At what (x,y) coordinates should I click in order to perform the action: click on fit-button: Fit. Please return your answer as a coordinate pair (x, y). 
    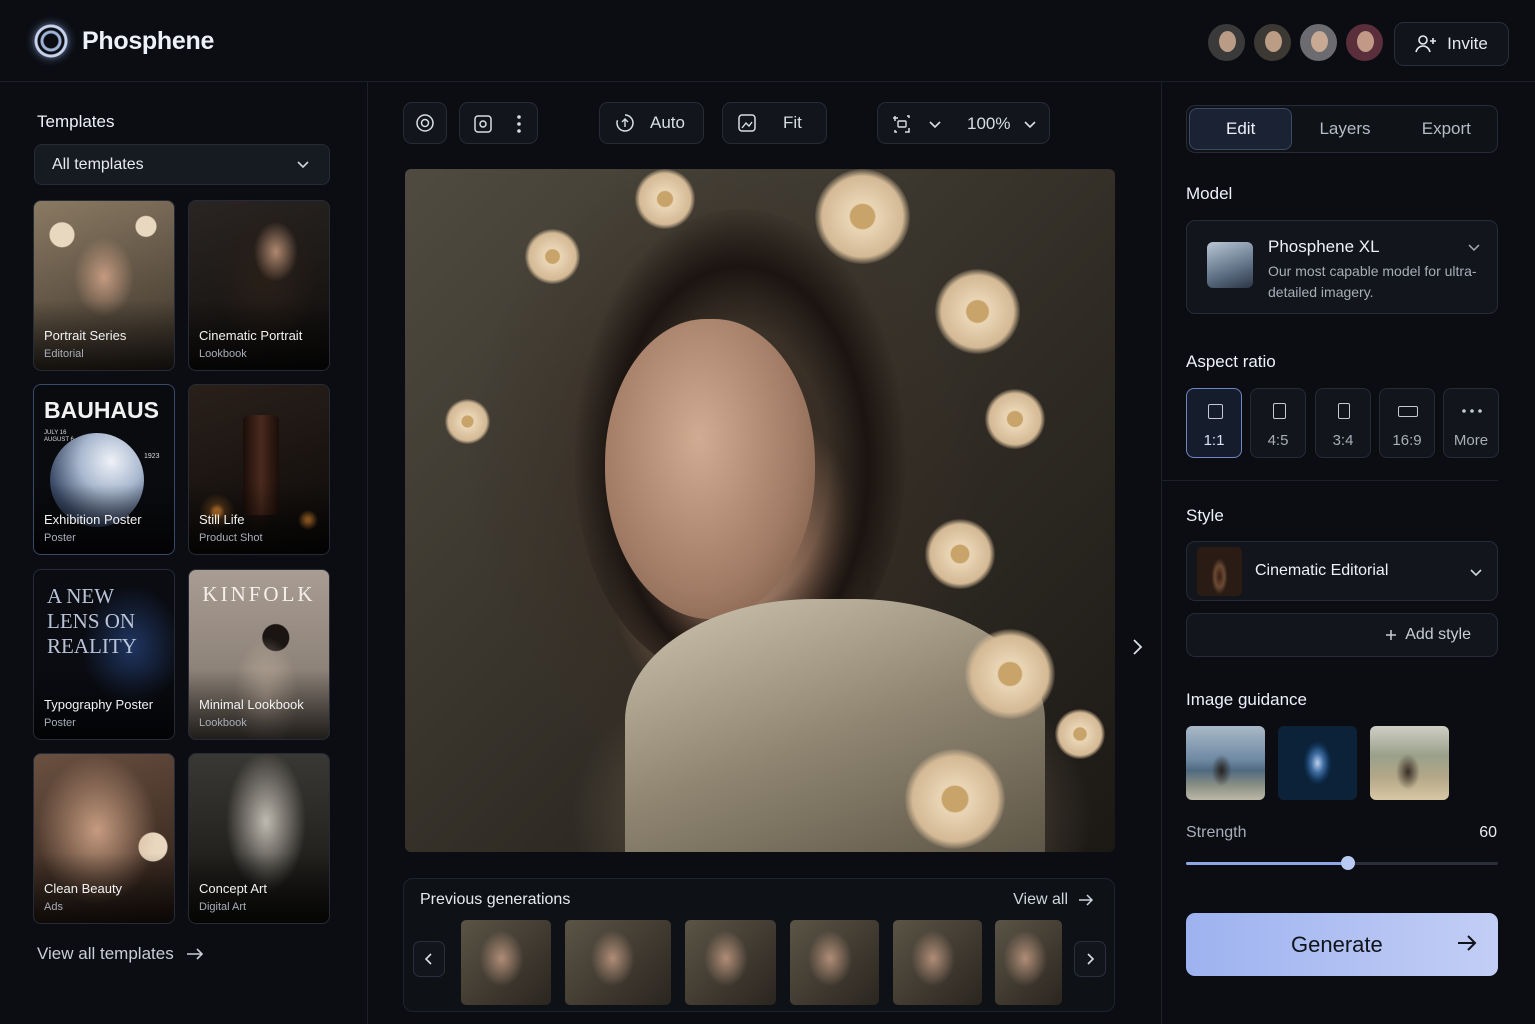
    Looking at the image, I should click on (774, 123).